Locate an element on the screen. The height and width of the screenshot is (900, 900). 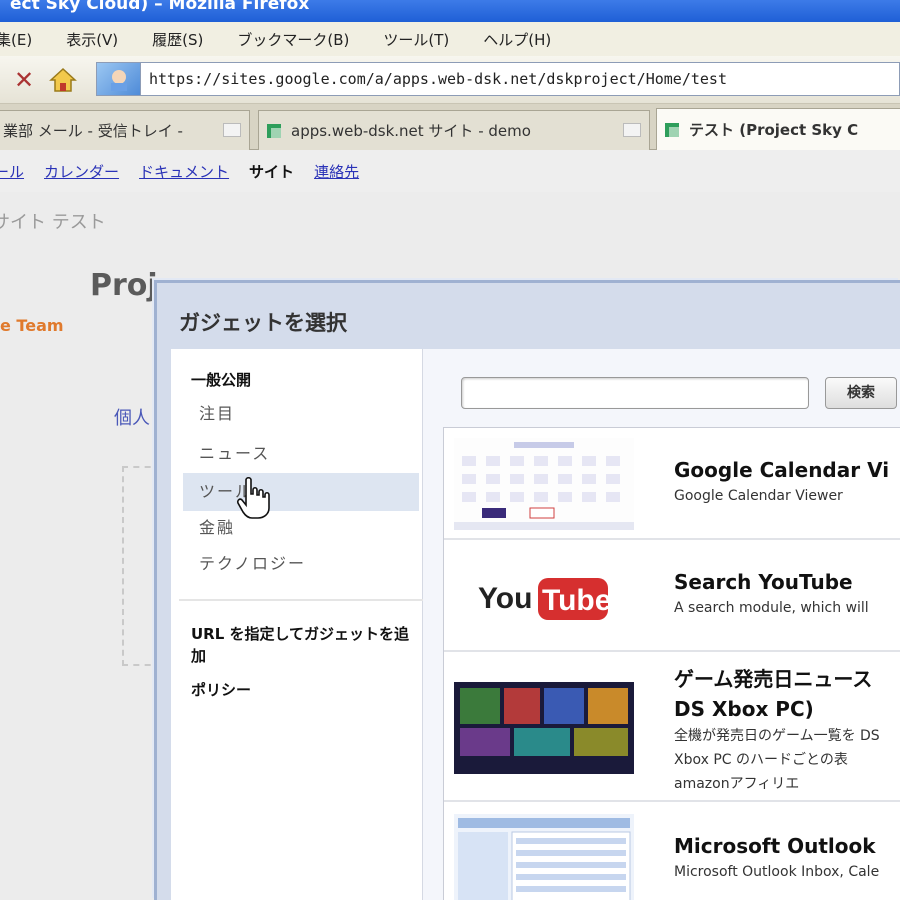
category-news: ニュース is located at coordinates (301, 454).